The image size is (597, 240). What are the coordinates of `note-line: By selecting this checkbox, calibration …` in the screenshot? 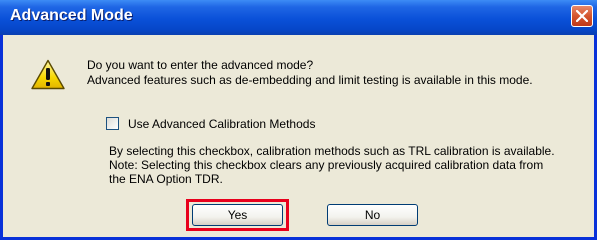 It's located at (332, 151).